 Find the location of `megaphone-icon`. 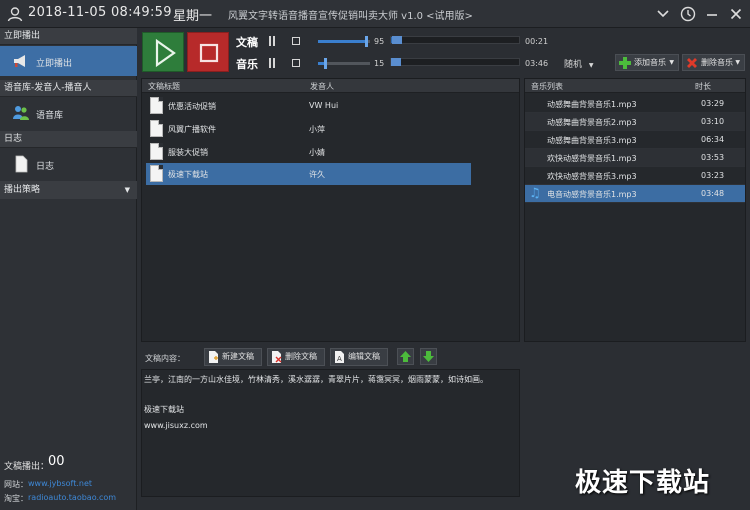

megaphone-icon is located at coordinates (19, 61).